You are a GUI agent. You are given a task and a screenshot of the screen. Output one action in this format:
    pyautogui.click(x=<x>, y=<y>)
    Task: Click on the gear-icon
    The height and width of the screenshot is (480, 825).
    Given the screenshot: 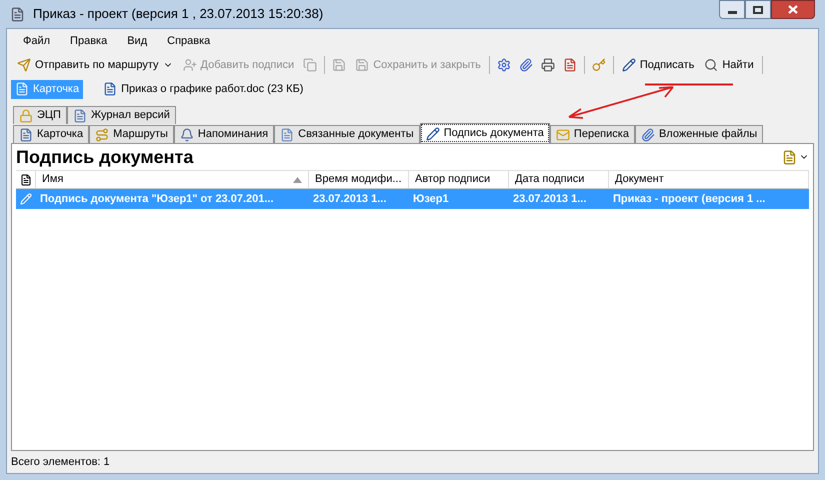 What is the action you would take?
    pyautogui.click(x=503, y=65)
    